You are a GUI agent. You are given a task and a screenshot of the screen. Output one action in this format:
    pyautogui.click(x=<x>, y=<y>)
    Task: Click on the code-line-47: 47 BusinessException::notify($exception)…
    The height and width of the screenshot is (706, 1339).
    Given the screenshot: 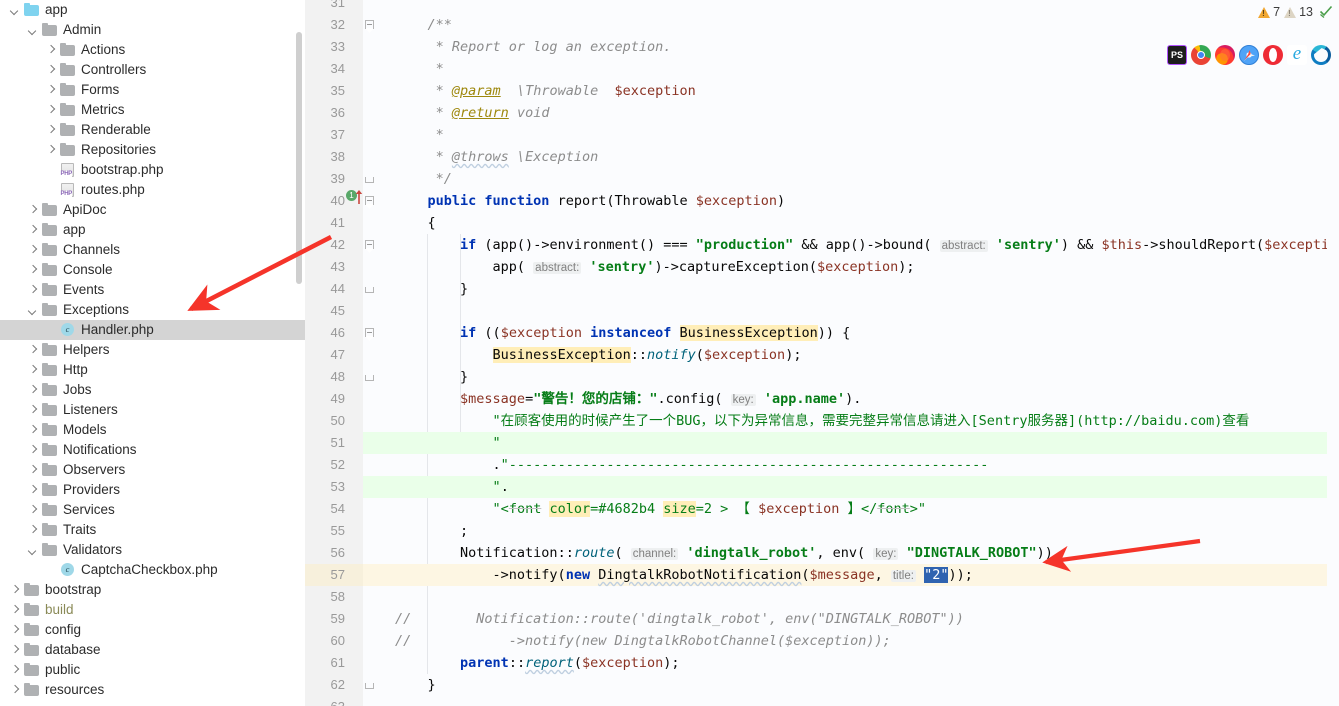 What is the action you would take?
    pyautogui.click(x=822, y=355)
    